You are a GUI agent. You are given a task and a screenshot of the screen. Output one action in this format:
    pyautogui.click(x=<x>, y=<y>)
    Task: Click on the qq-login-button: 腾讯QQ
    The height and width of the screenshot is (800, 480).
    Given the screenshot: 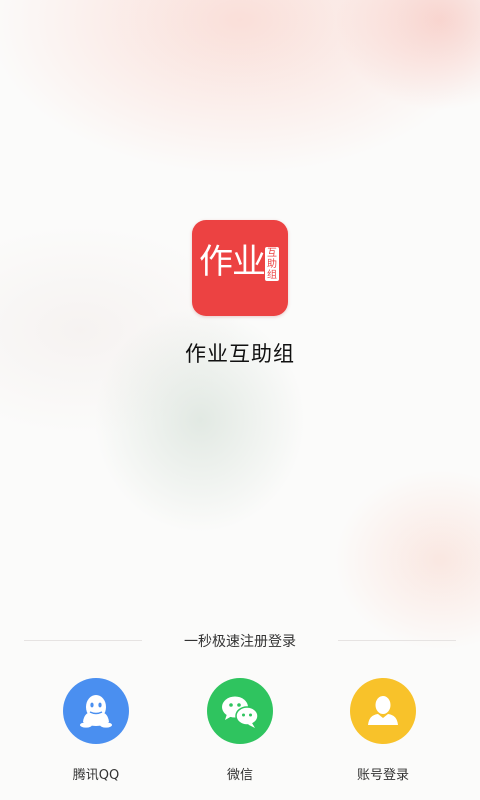 What is the action you would take?
    pyautogui.click(x=96, y=730)
    